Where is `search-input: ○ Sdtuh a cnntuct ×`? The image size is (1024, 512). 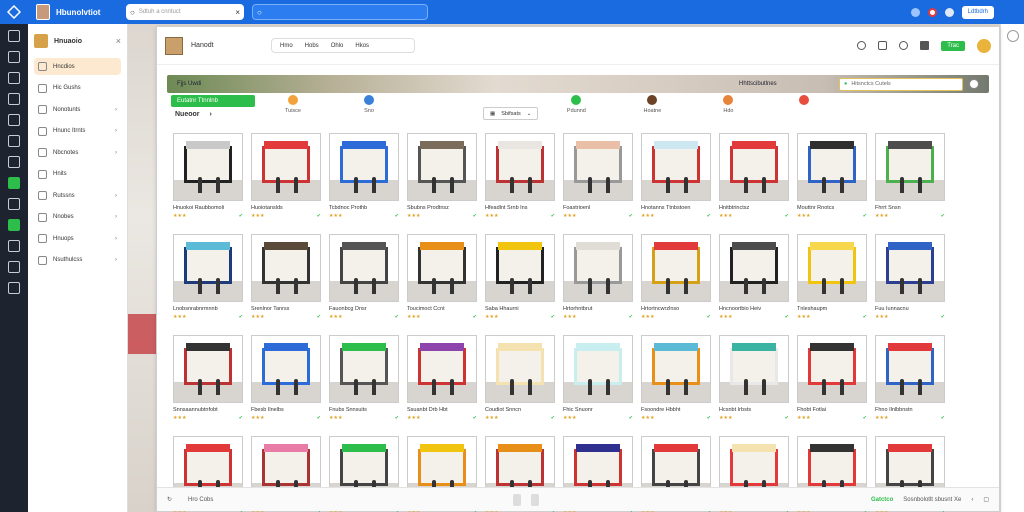 search-input: ○ Sdtuh a cnntuct × is located at coordinates (185, 12).